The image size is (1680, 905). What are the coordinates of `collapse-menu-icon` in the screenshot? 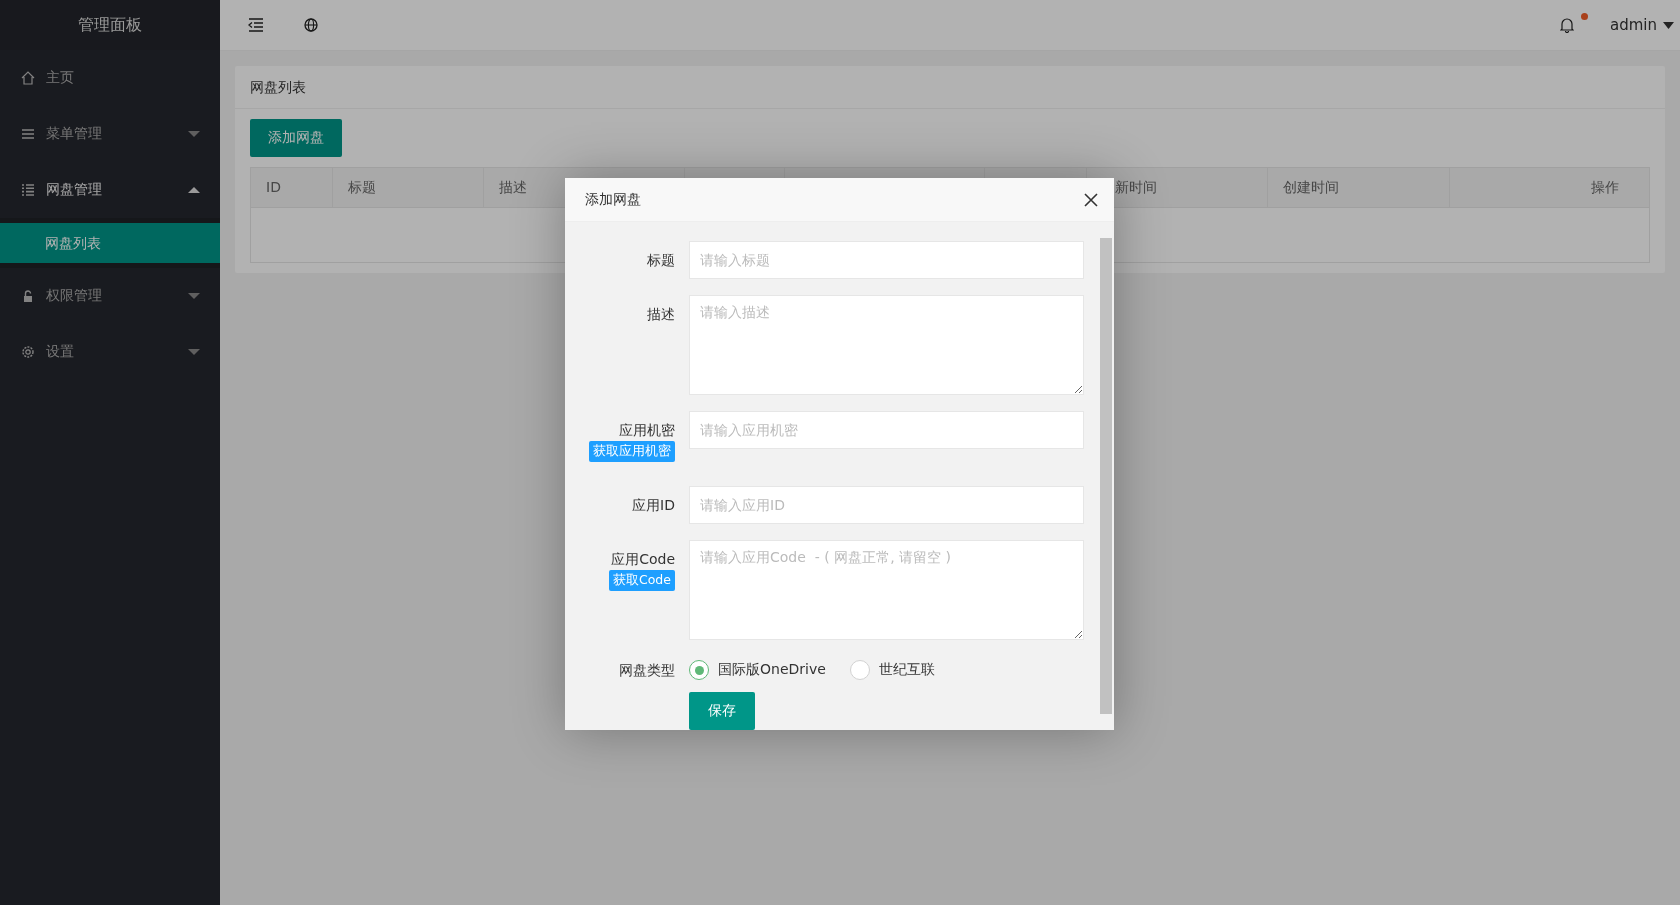 It's located at (256, 25).